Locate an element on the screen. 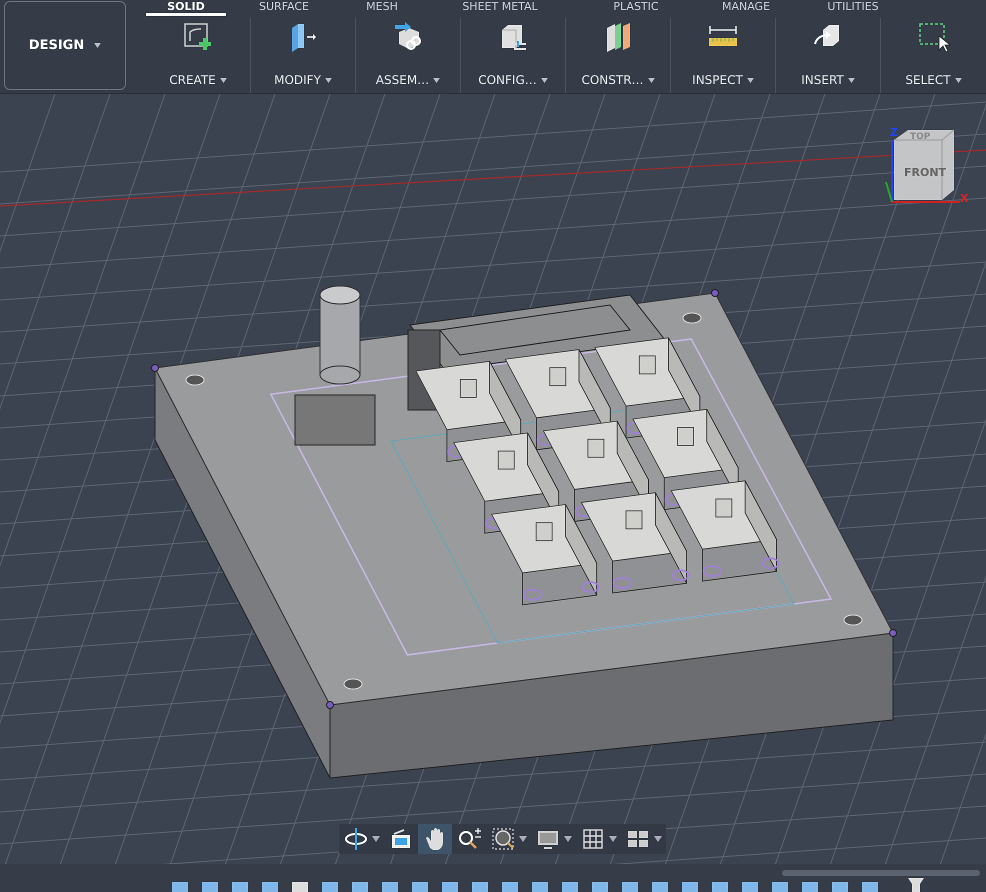 Image resolution: width=986 pixels, height=892 pixels. toolbar-tab: SURFACE is located at coordinates (284, 8).